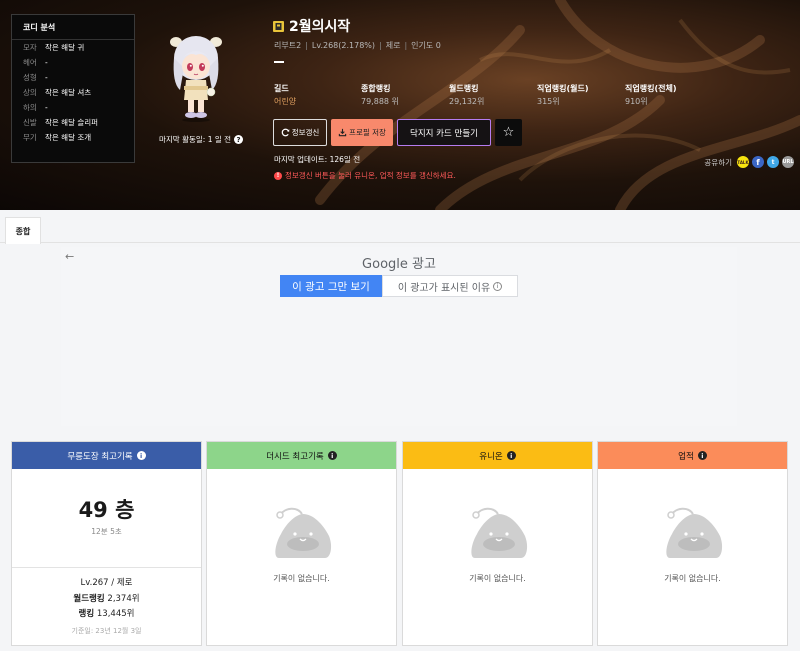 This screenshot has width=800, height=651. Describe the element at coordinates (30, 62) in the screenshot. I see `coordi-slot: 헤어` at that location.